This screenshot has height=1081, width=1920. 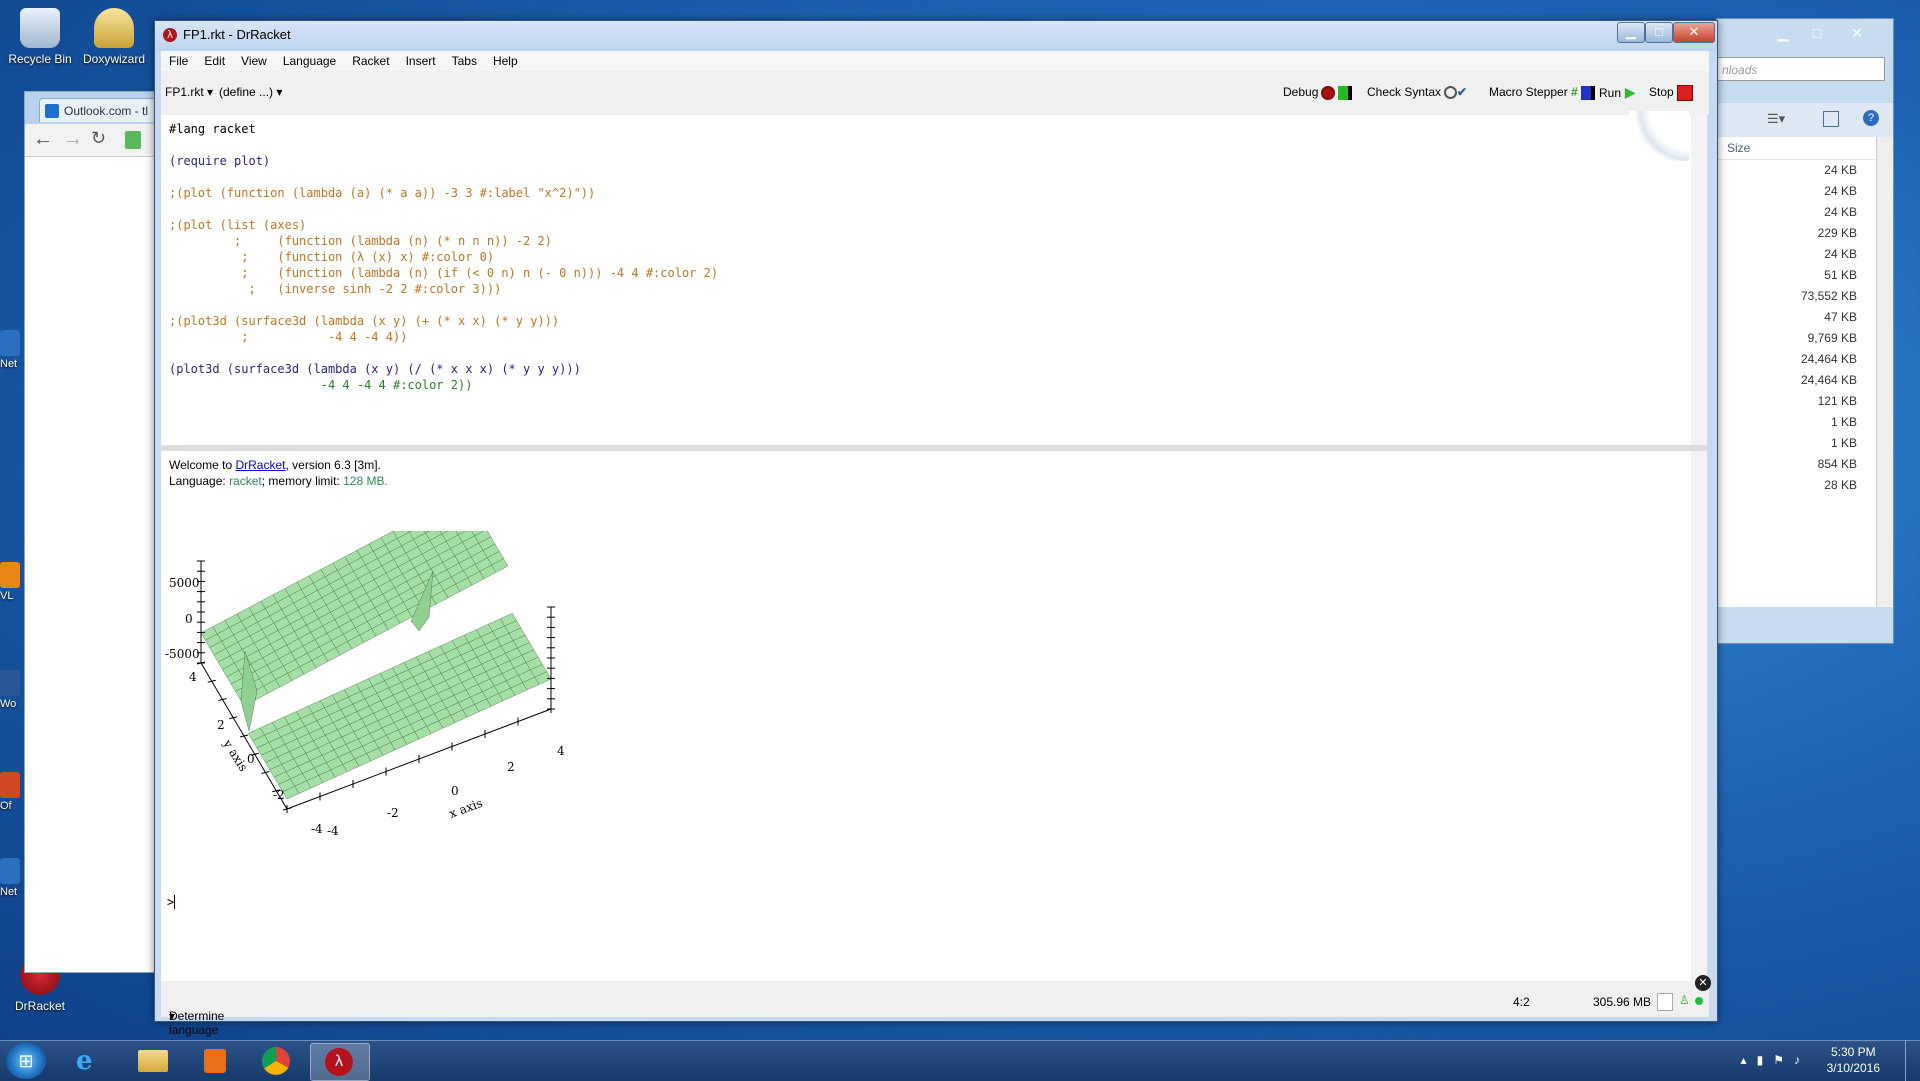 I want to click on define-dropdown: (define ...) ▾, so click(x=250, y=92).